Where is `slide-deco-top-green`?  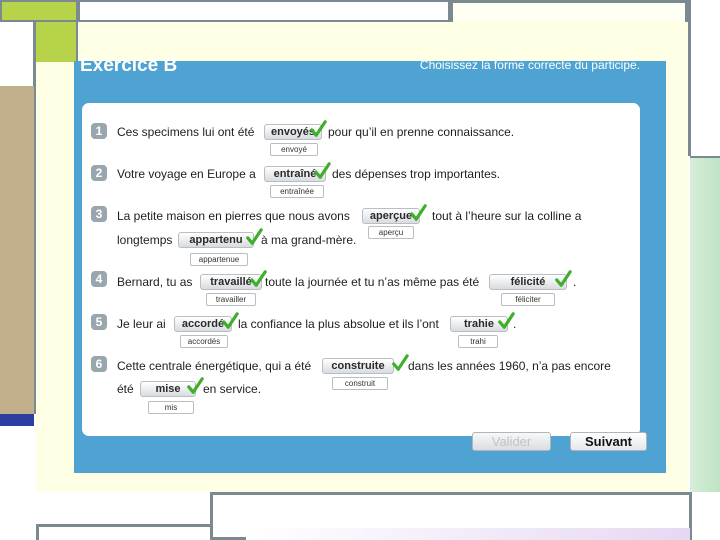 slide-deco-top-green is located at coordinates (39, 11).